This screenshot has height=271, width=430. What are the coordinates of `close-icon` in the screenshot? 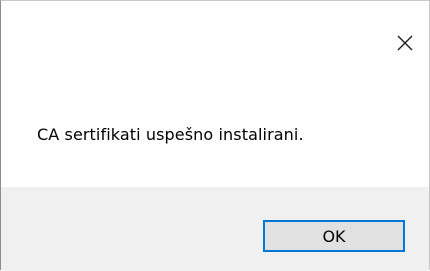 It's located at (405, 43).